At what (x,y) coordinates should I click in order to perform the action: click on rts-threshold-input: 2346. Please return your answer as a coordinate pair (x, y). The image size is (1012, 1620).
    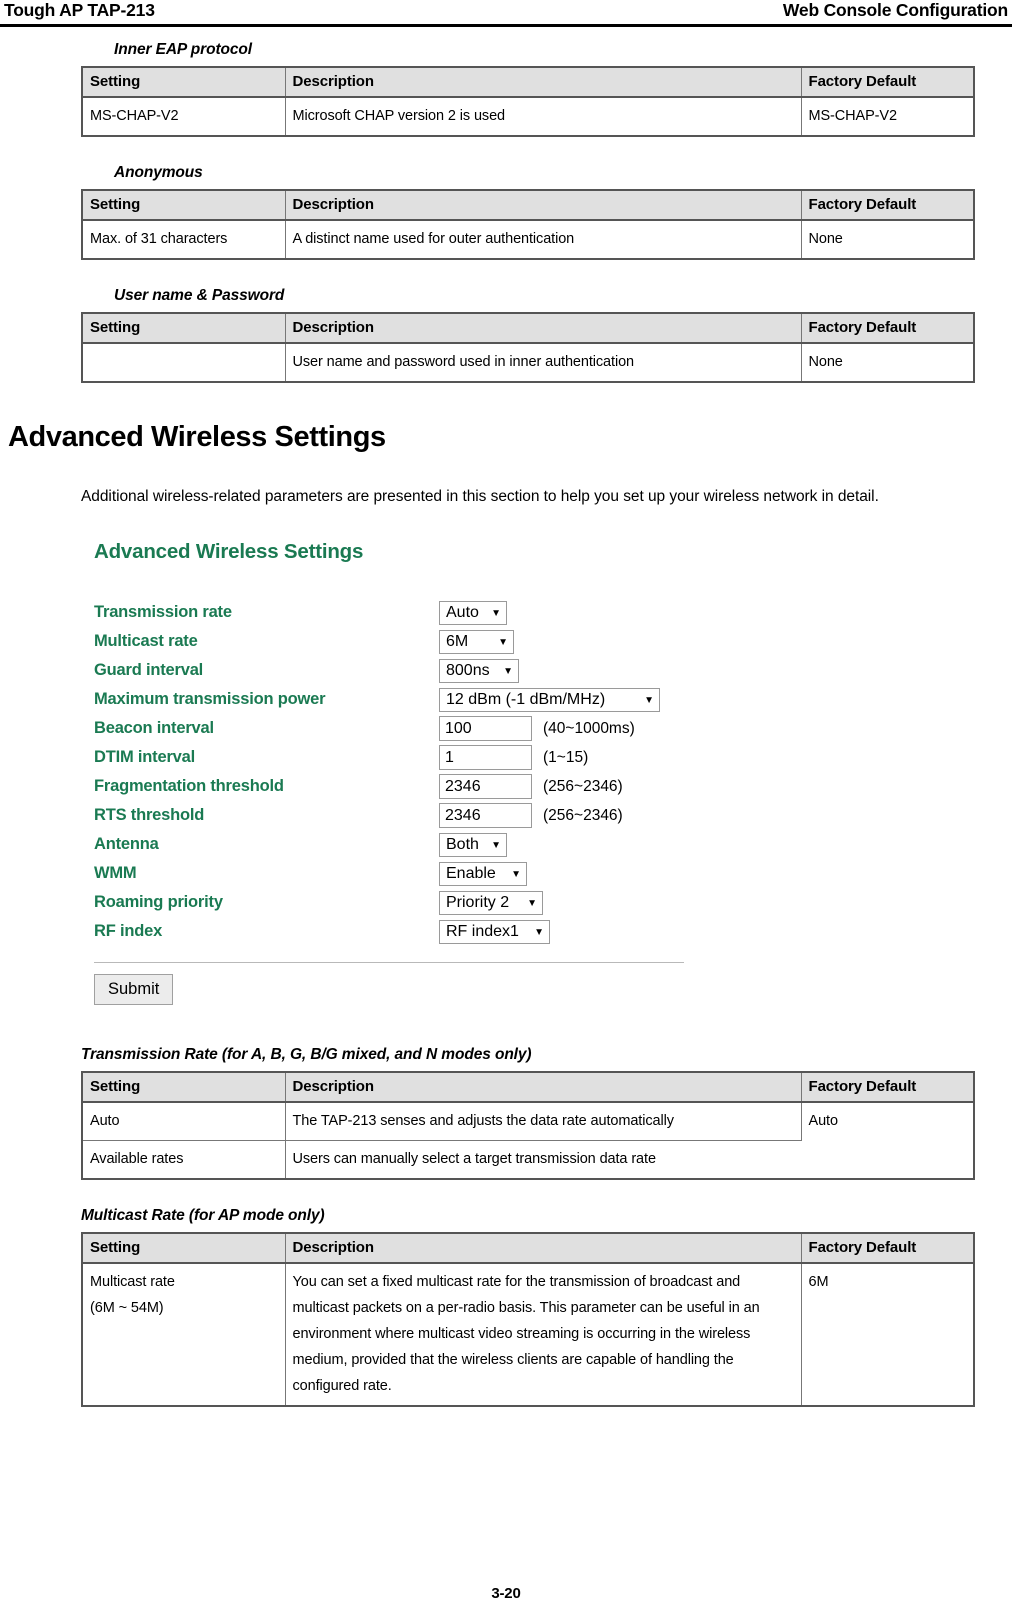
    Looking at the image, I should click on (485, 815).